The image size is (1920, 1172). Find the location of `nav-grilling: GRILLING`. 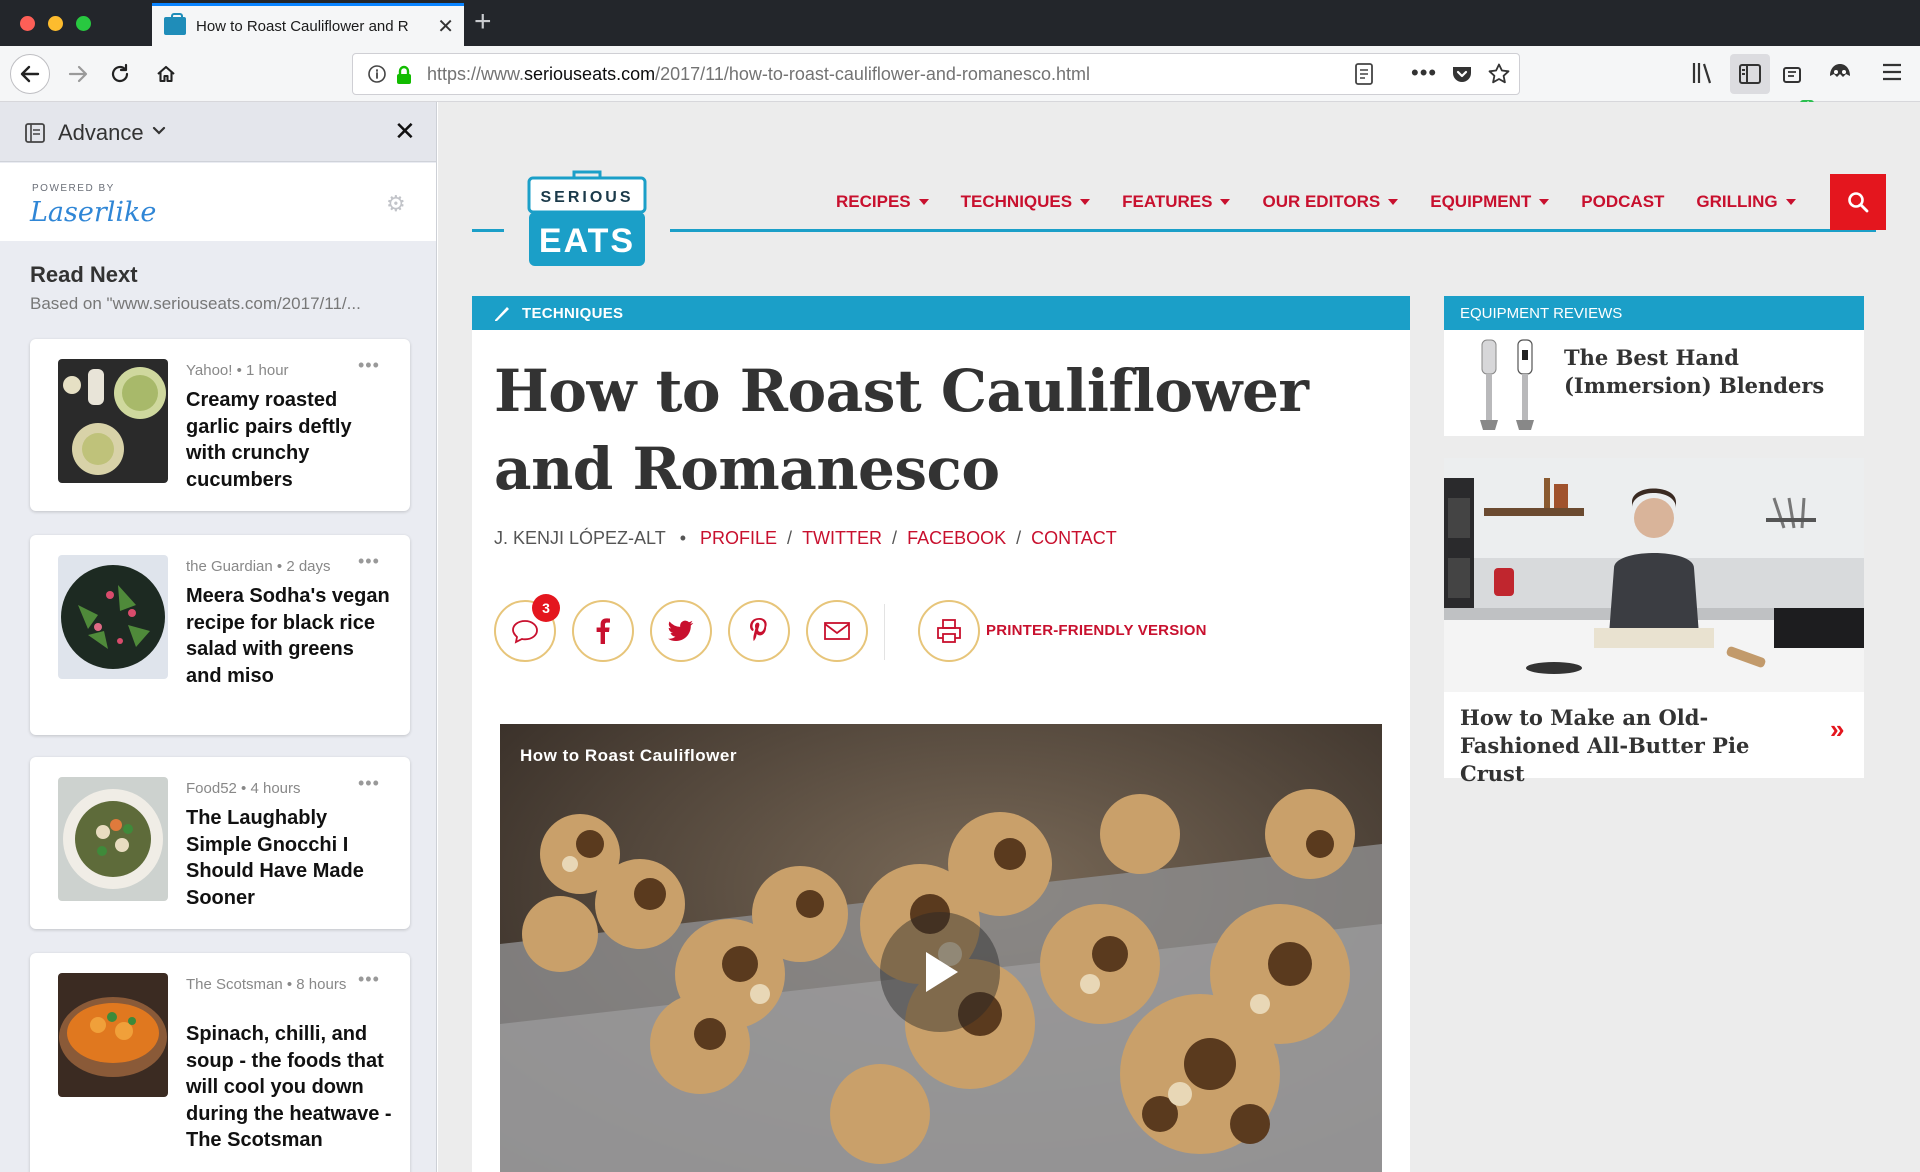

nav-grilling: GRILLING is located at coordinates (1746, 202).